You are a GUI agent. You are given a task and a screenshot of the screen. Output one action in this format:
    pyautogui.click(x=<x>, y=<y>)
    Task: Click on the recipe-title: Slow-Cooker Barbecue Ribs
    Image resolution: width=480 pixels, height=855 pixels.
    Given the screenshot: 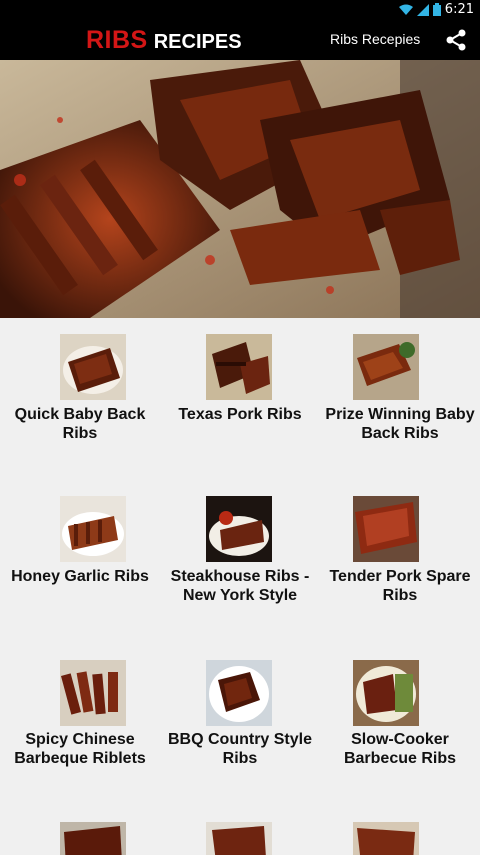 What is the action you would take?
    pyautogui.click(x=400, y=749)
    